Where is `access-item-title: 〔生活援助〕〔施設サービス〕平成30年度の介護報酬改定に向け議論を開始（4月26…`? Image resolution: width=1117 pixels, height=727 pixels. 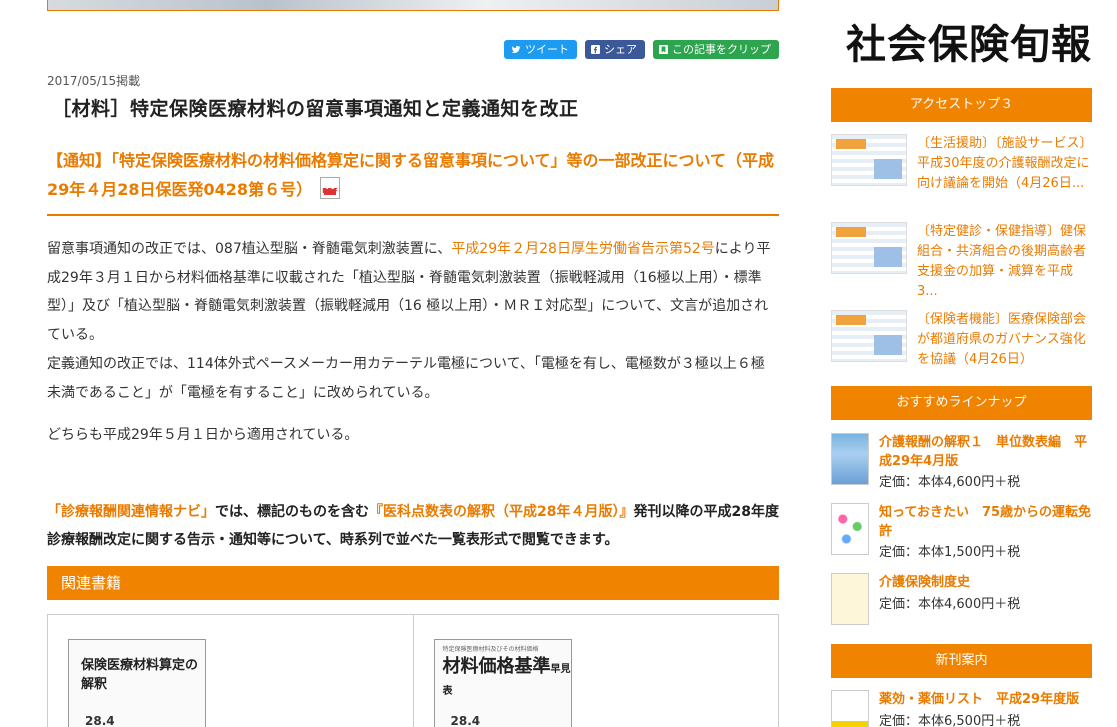 access-item-title: 〔生活援助〕〔施設サービス〕平成30年度の介護報酬改定に向け議論を開始（4月26… is located at coordinates (1004, 164).